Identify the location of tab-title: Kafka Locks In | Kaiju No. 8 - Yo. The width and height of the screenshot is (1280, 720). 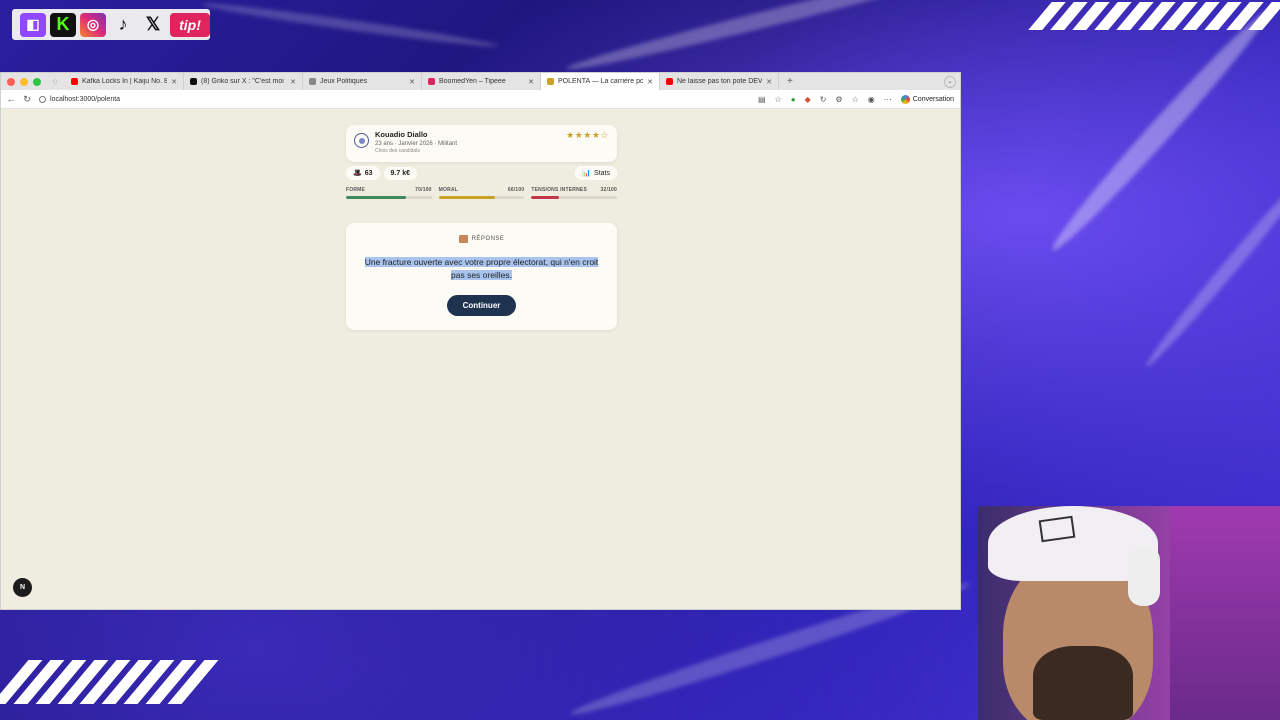
(124, 81).